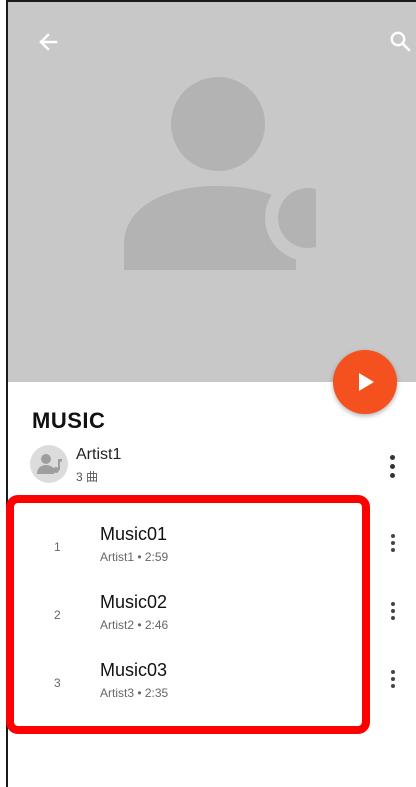 This screenshot has width=416, height=787. Describe the element at coordinates (69, 420) in the screenshot. I see `album-title: MUSIC` at that location.